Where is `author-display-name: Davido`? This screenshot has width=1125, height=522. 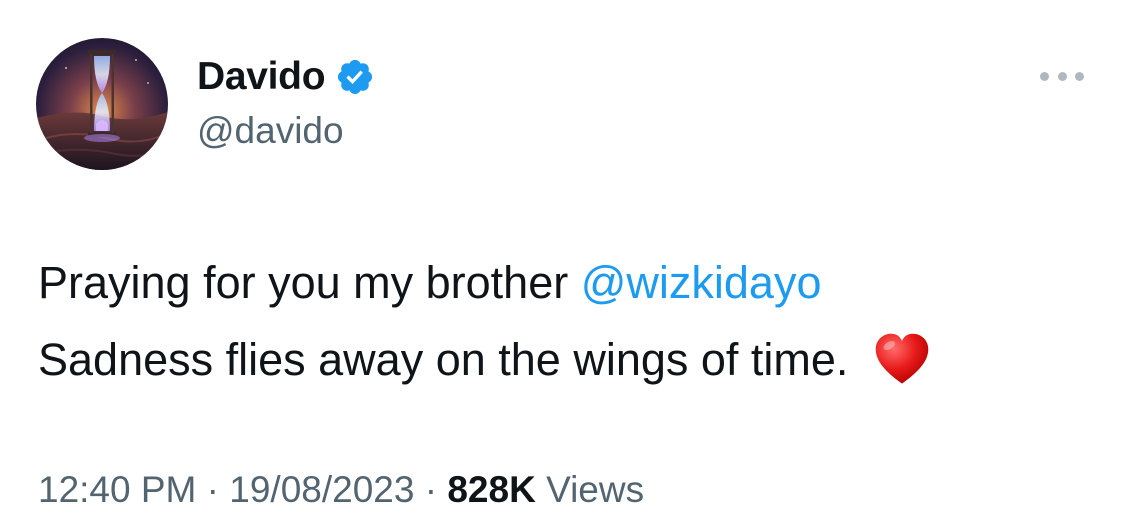
author-display-name: Davido is located at coordinates (261, 77).